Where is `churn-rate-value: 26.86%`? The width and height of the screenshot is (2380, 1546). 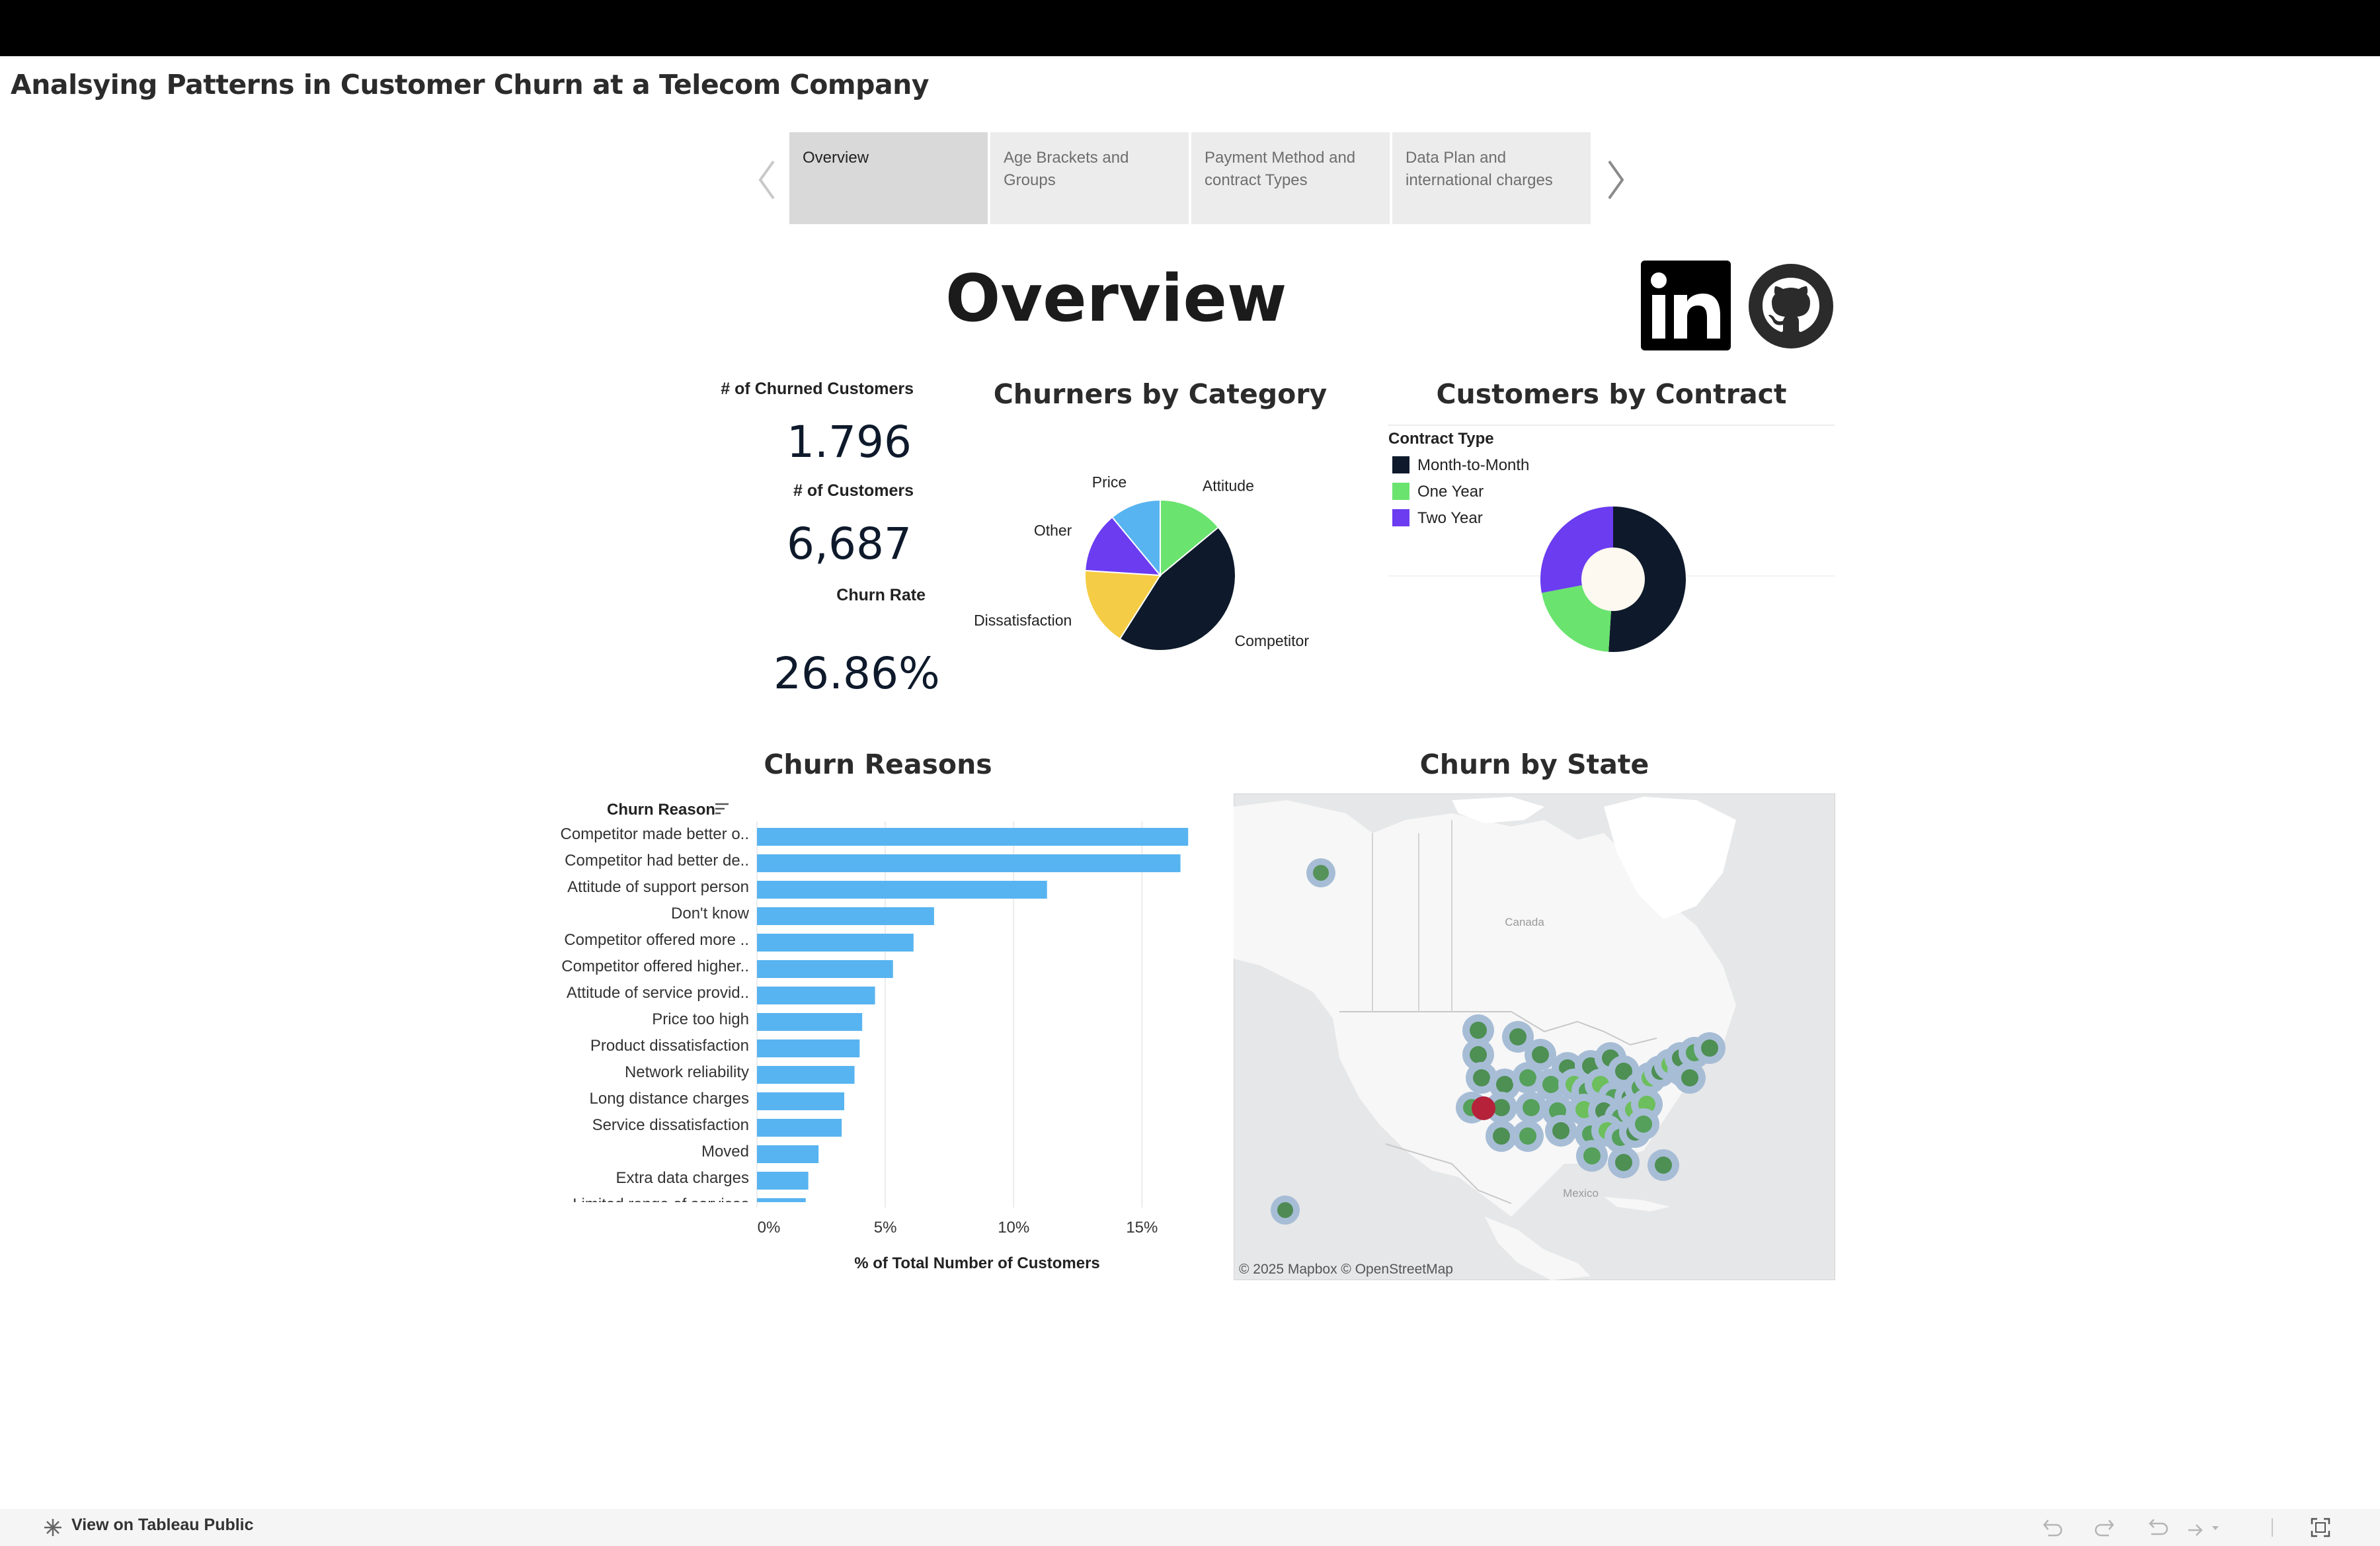
churn-rate-value: 26.86% is located at coordinates (857, 673).